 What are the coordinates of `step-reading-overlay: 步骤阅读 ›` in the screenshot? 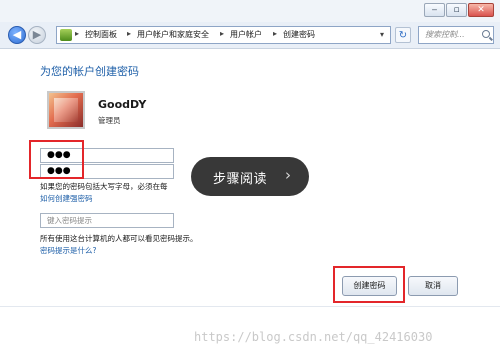 It's located at (250, 176).